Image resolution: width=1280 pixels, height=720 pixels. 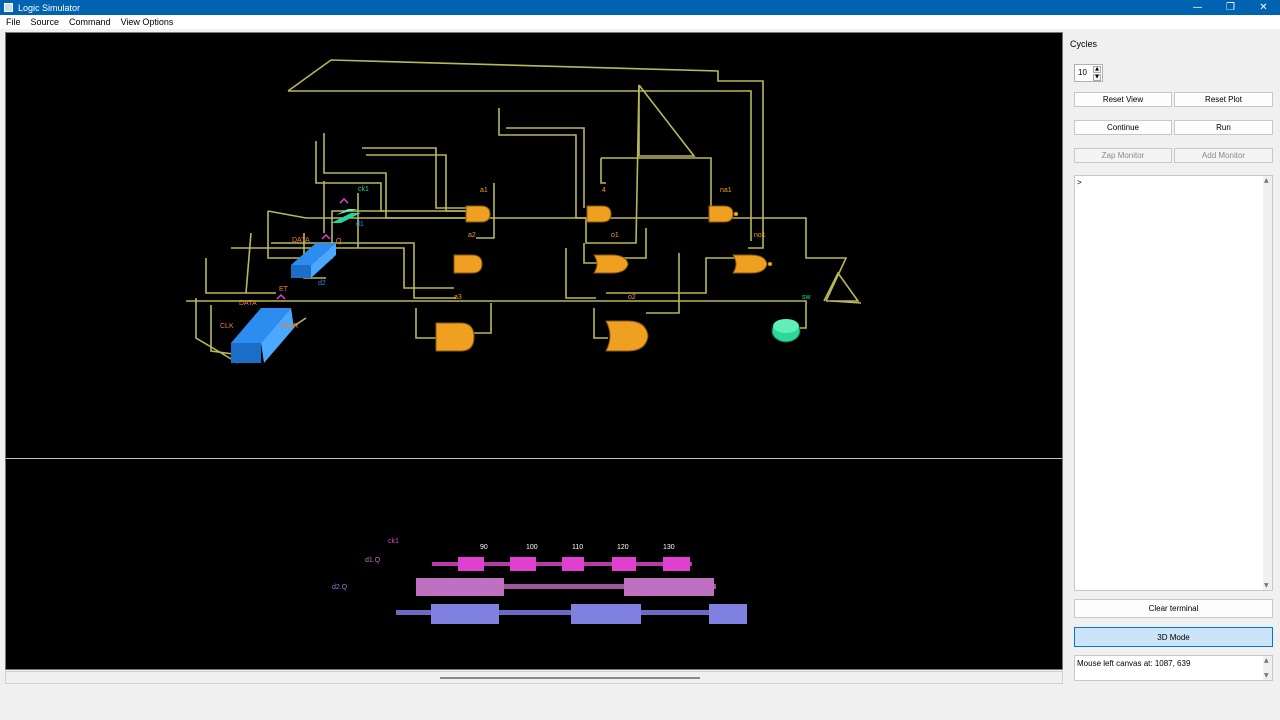 I want to click on tick-110: 110, so click(x=577, y=547).